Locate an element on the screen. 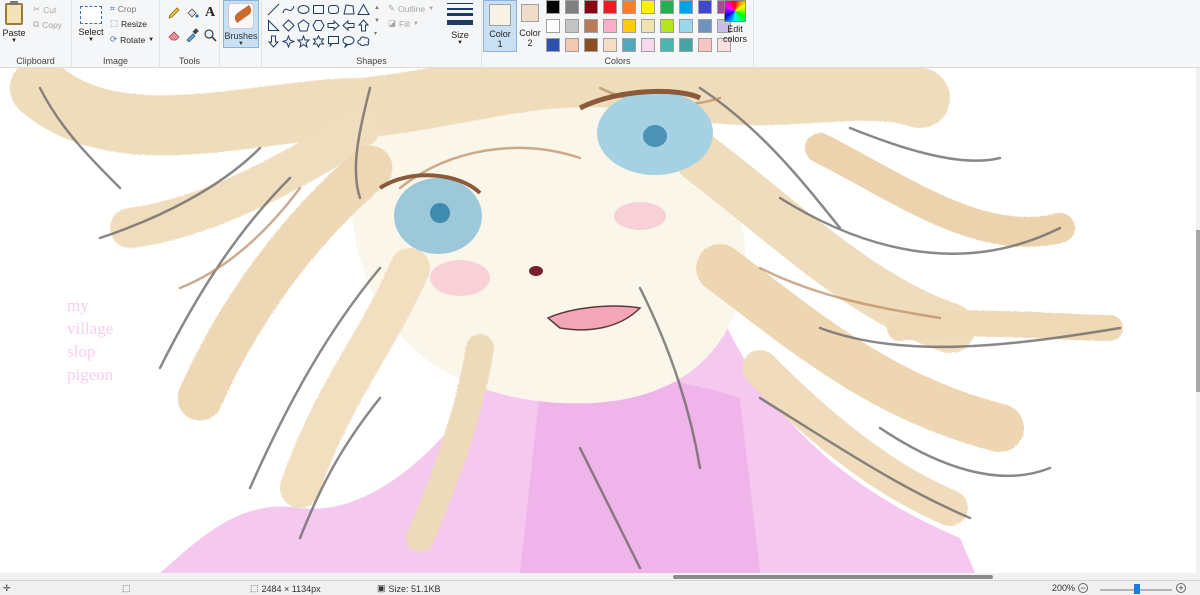 Image resolution: width=1200 pixels, height=595 pixels. cursor-icon: ✛ is located at coordinates (7, 588).